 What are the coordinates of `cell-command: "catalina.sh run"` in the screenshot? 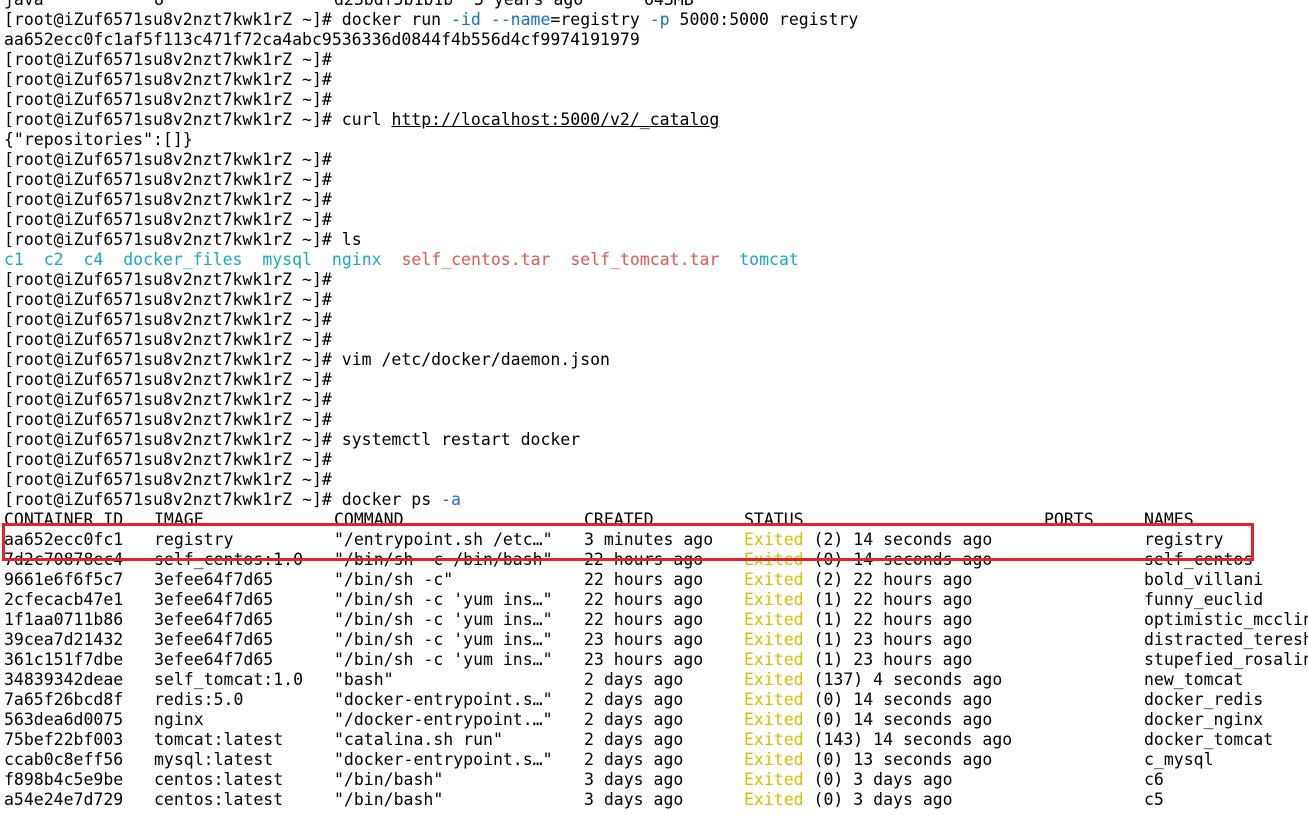 It's located at (418, 739).